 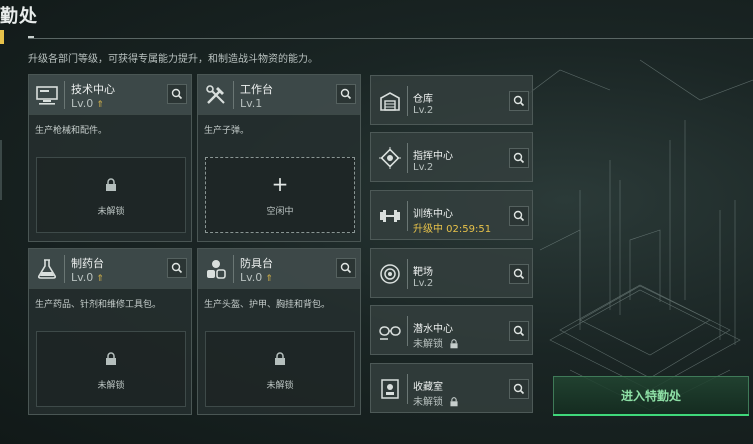 I want to click on warehouse-icon, so click(x=390, y=101).